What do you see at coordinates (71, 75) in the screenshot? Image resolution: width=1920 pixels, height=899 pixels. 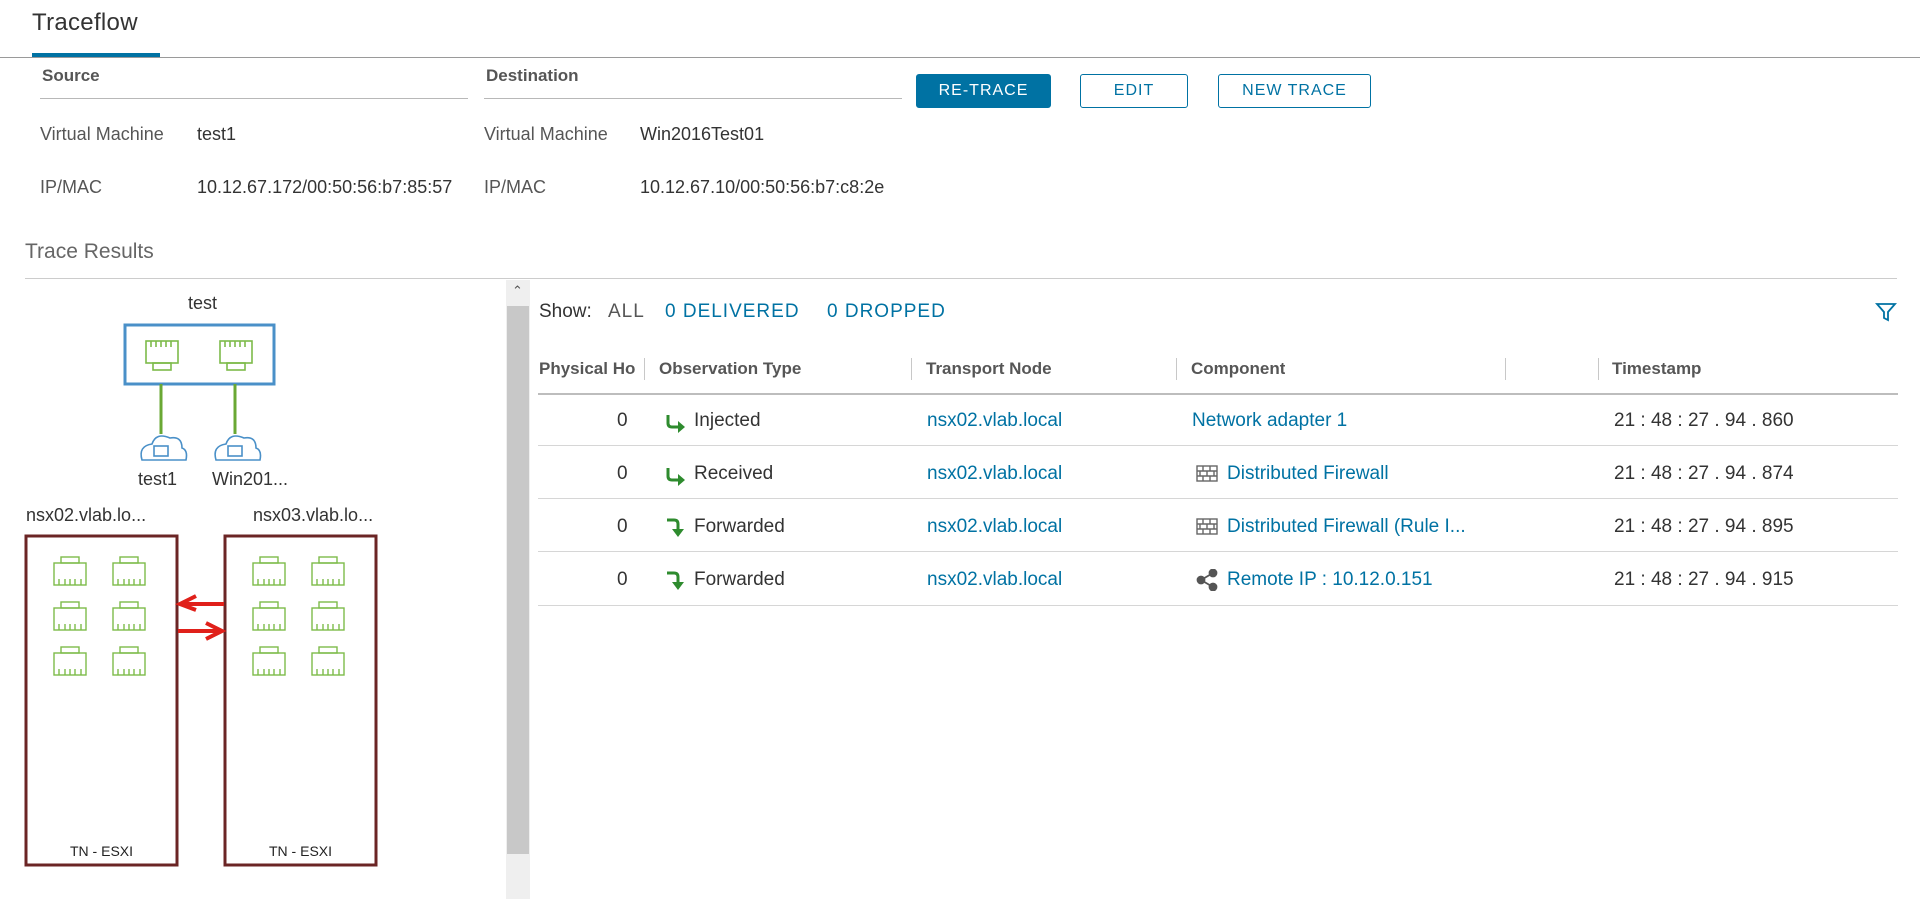 I see `source-heading: Source` at bounding box center [71, 75].